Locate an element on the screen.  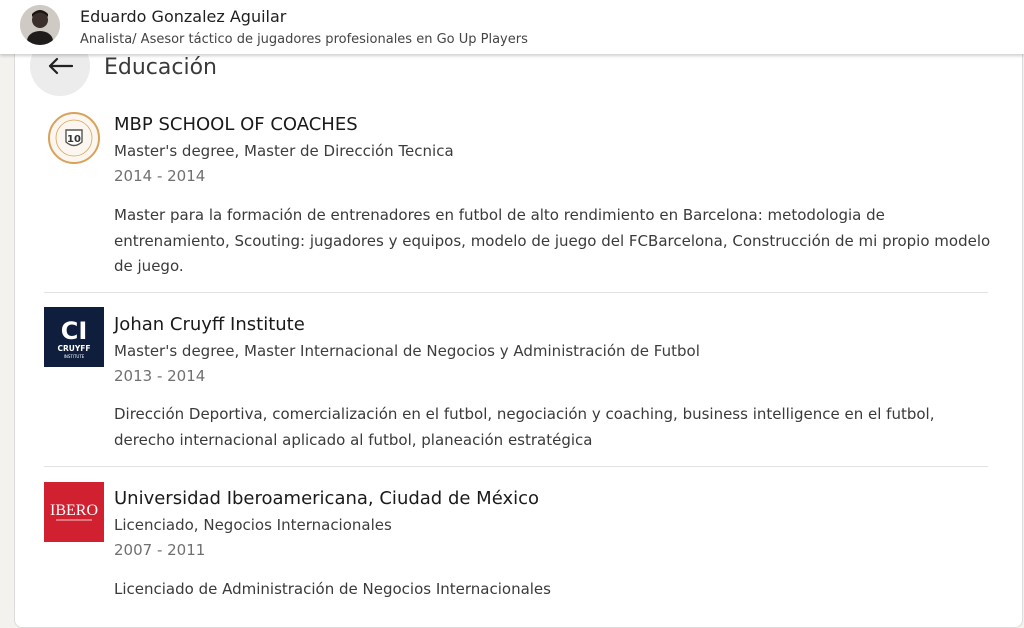
ibero-logo-text: IBERO is located at coordinates (74, 510).